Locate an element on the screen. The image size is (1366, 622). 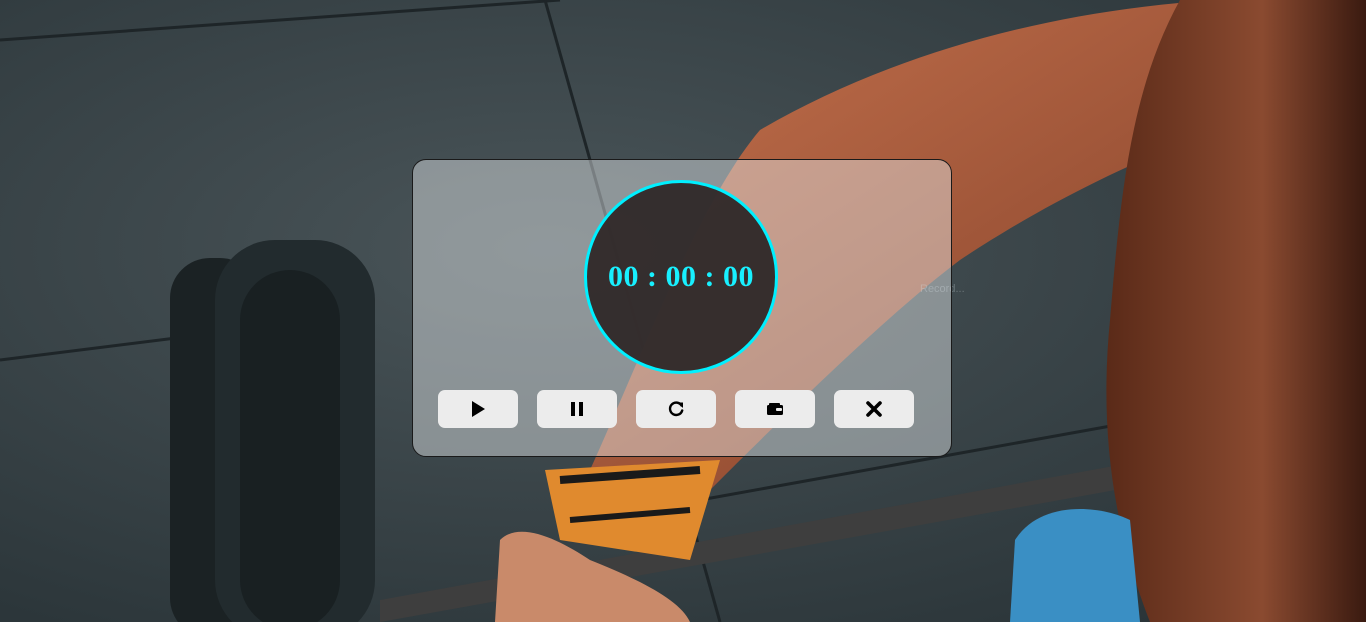
stopwatch-time-display: 00 : 00 : 00 is located at coordinates (681, 276).